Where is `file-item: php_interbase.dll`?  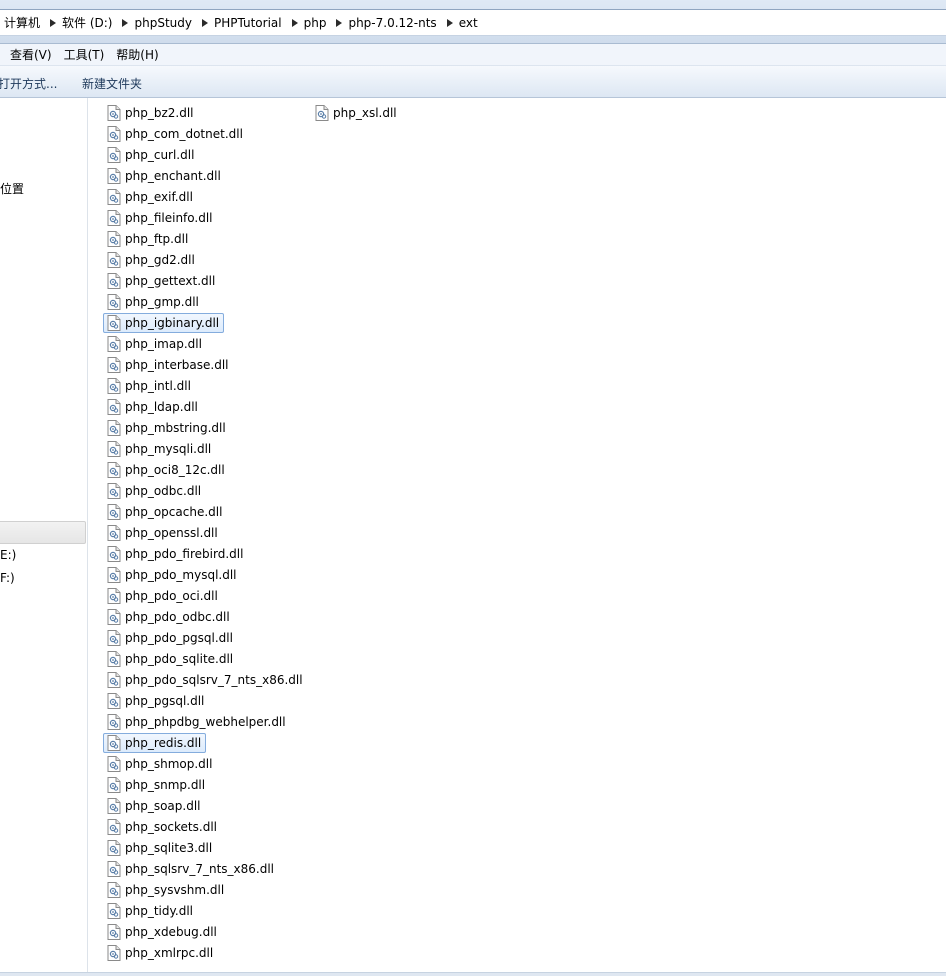 file-item: php_interbase.dll is located at coordinates (168, 365).